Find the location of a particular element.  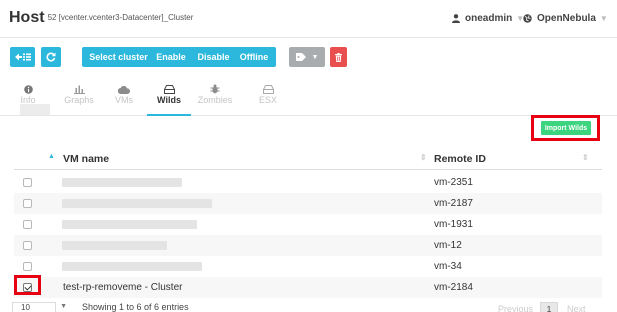

trash-icon is located at coordinates (338, 57).